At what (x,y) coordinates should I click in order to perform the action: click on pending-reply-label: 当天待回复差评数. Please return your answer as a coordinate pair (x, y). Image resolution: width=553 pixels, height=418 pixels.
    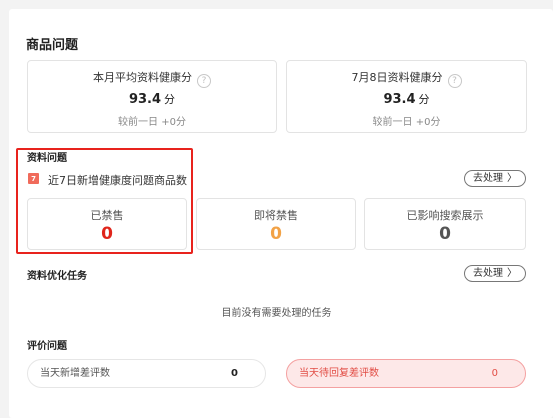
    Looking at the image, I should click on (339, 373).